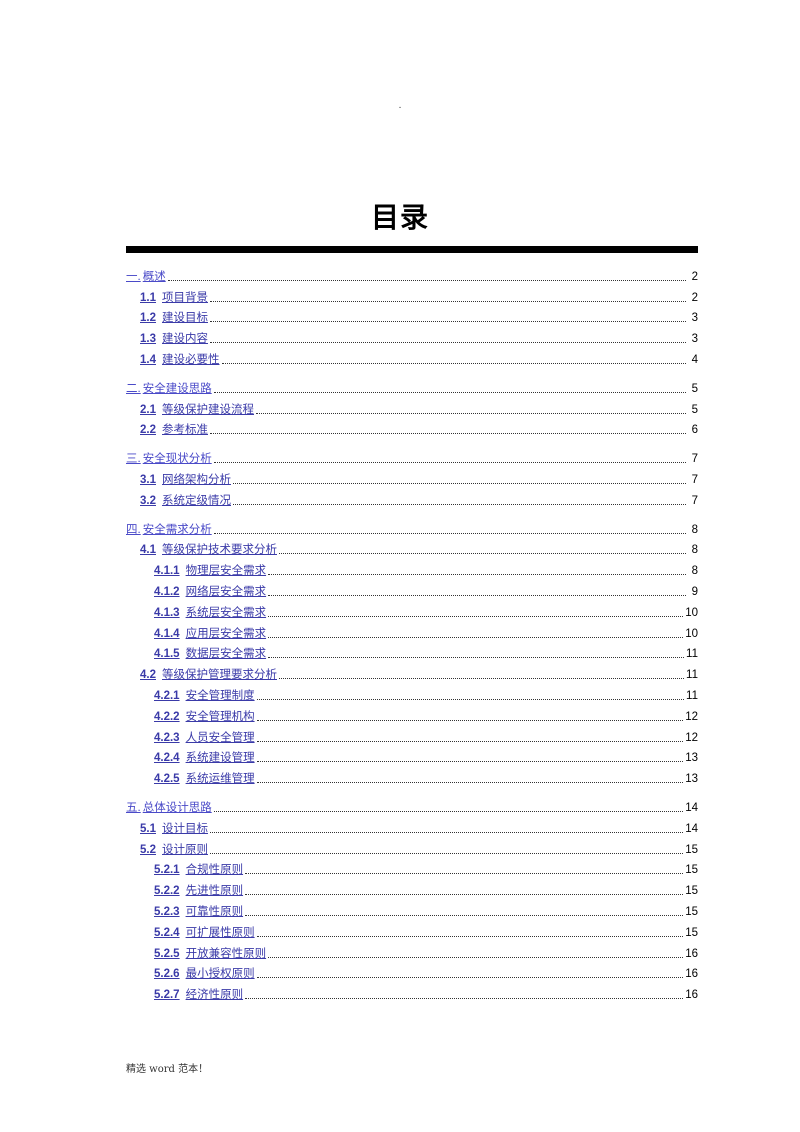 This screenshot has height=1132, width=800. What do you see at coordinates (220, 931) in the screenshot?
I see `toc-label: 可扩展性原则` at bounding box center [220, 931].